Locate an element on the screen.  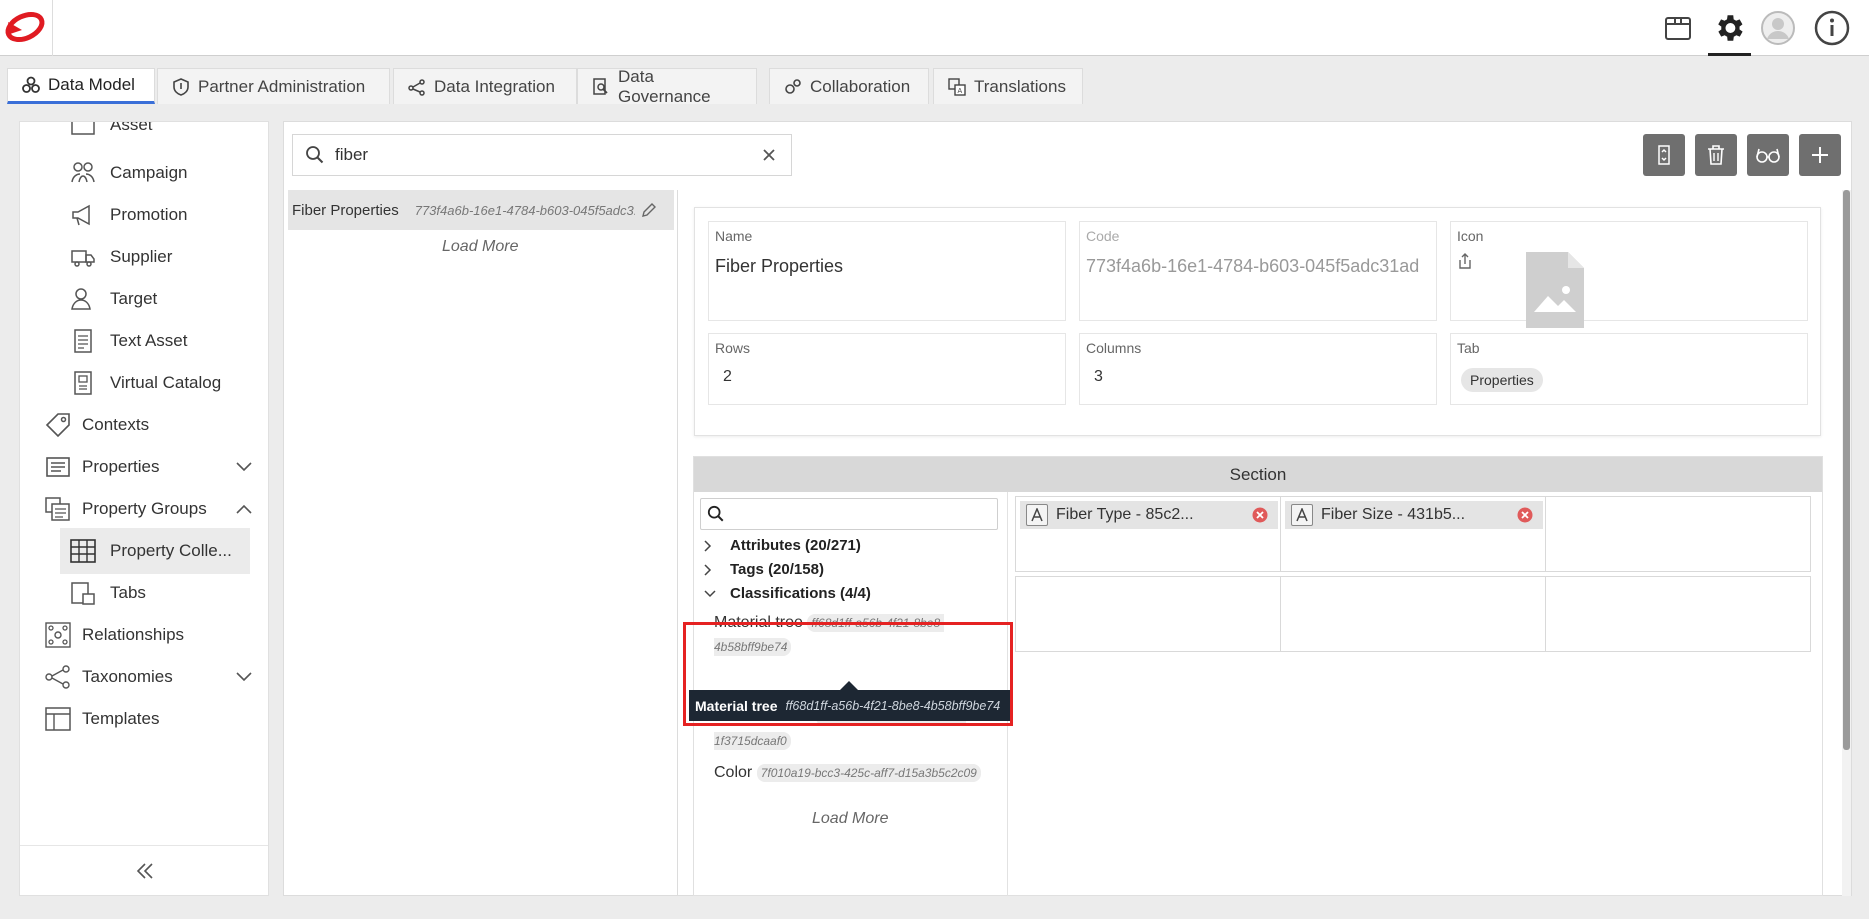
tree-attributes: Attributes (20/271) is located at coordinates (782, 545).